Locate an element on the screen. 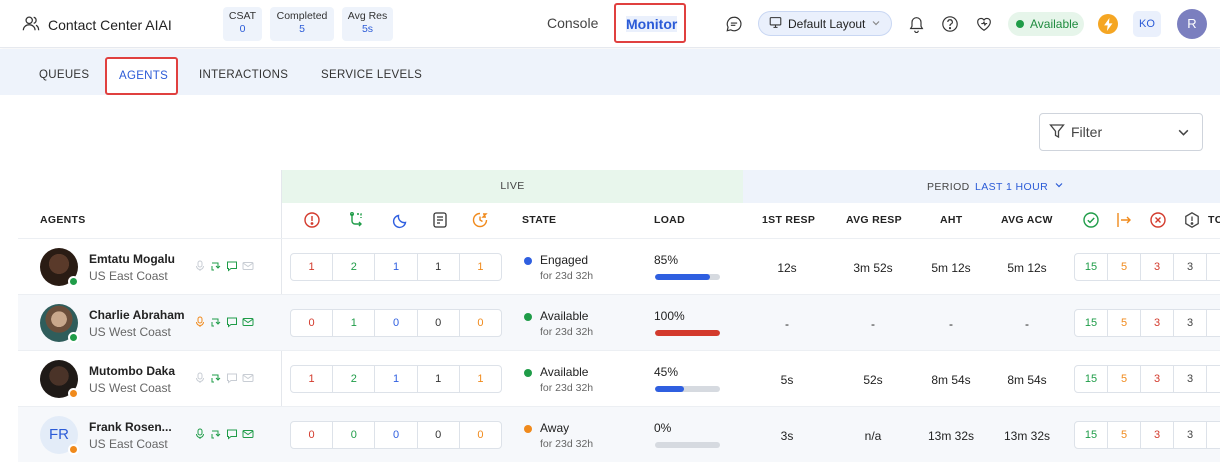  app-title: Contact Center AIAI is located at coordinates (110, 24).